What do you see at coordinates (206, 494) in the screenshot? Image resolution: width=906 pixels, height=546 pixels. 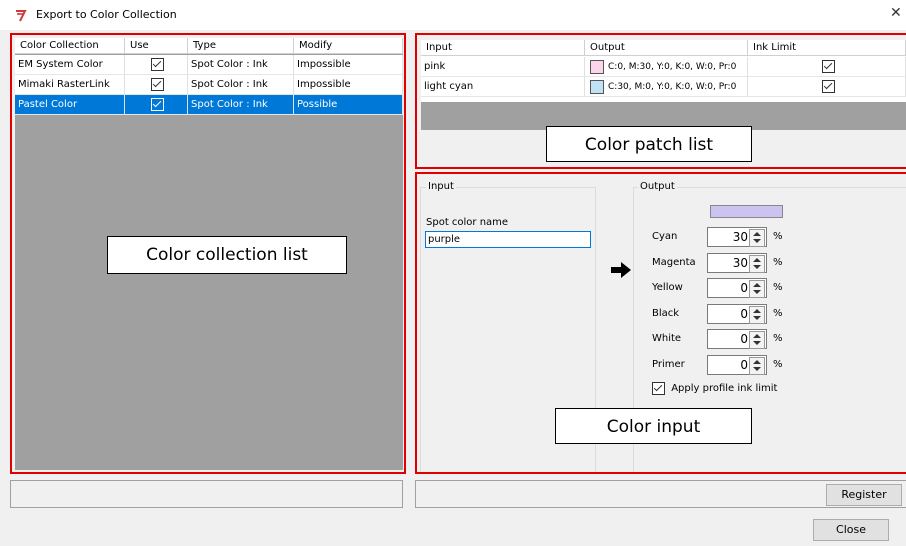 I see `left-status-box` at bounding box center [206, 494].